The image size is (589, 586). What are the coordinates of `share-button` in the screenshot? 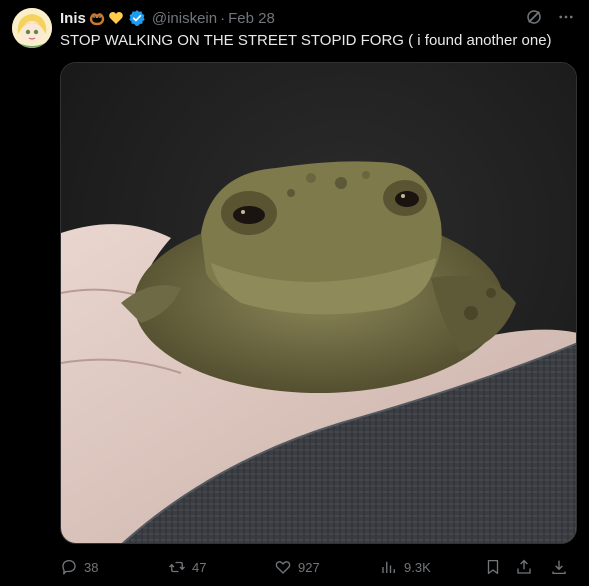 It's located at (524, 567).